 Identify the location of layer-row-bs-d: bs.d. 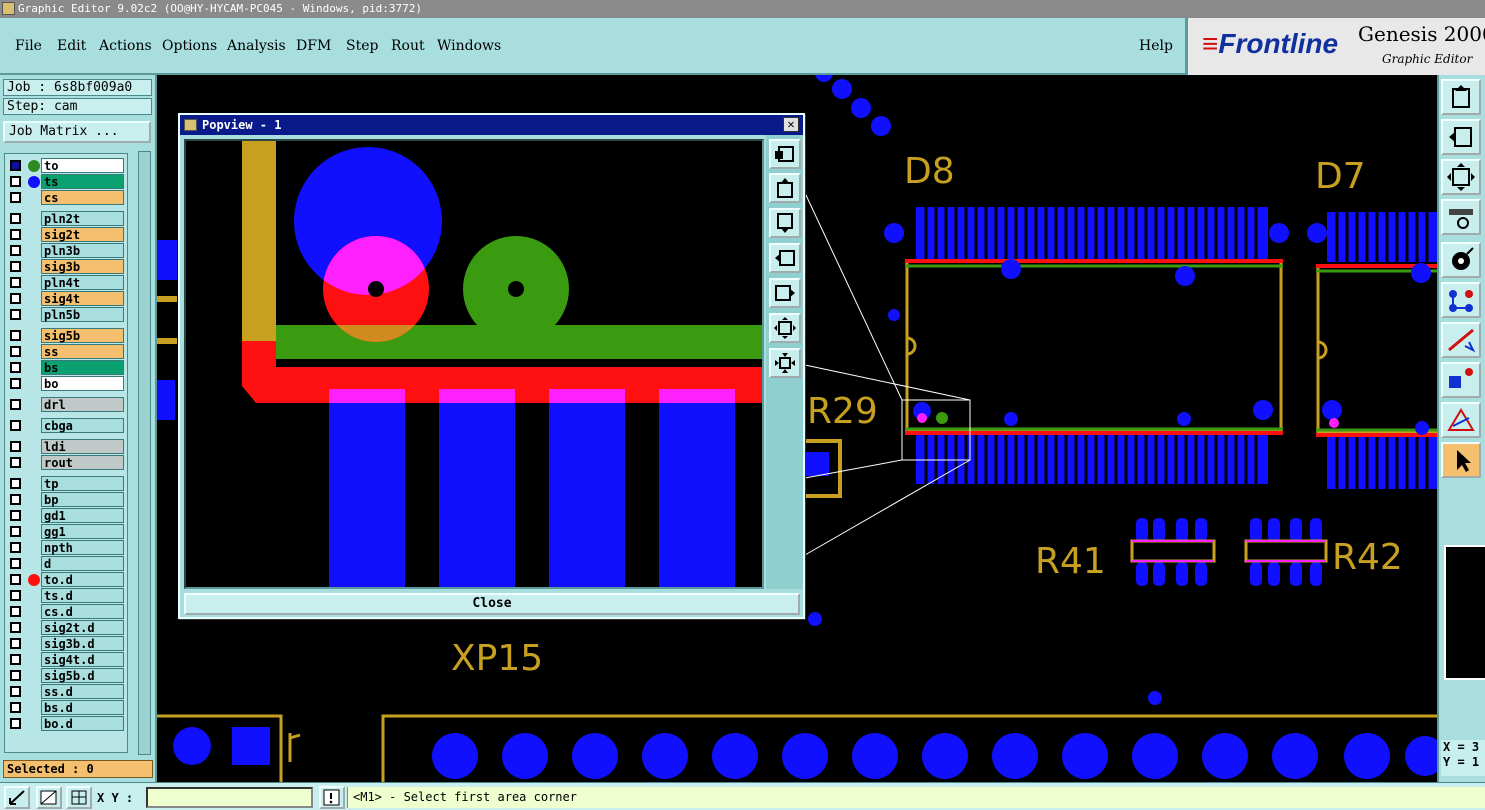
(66, 707).